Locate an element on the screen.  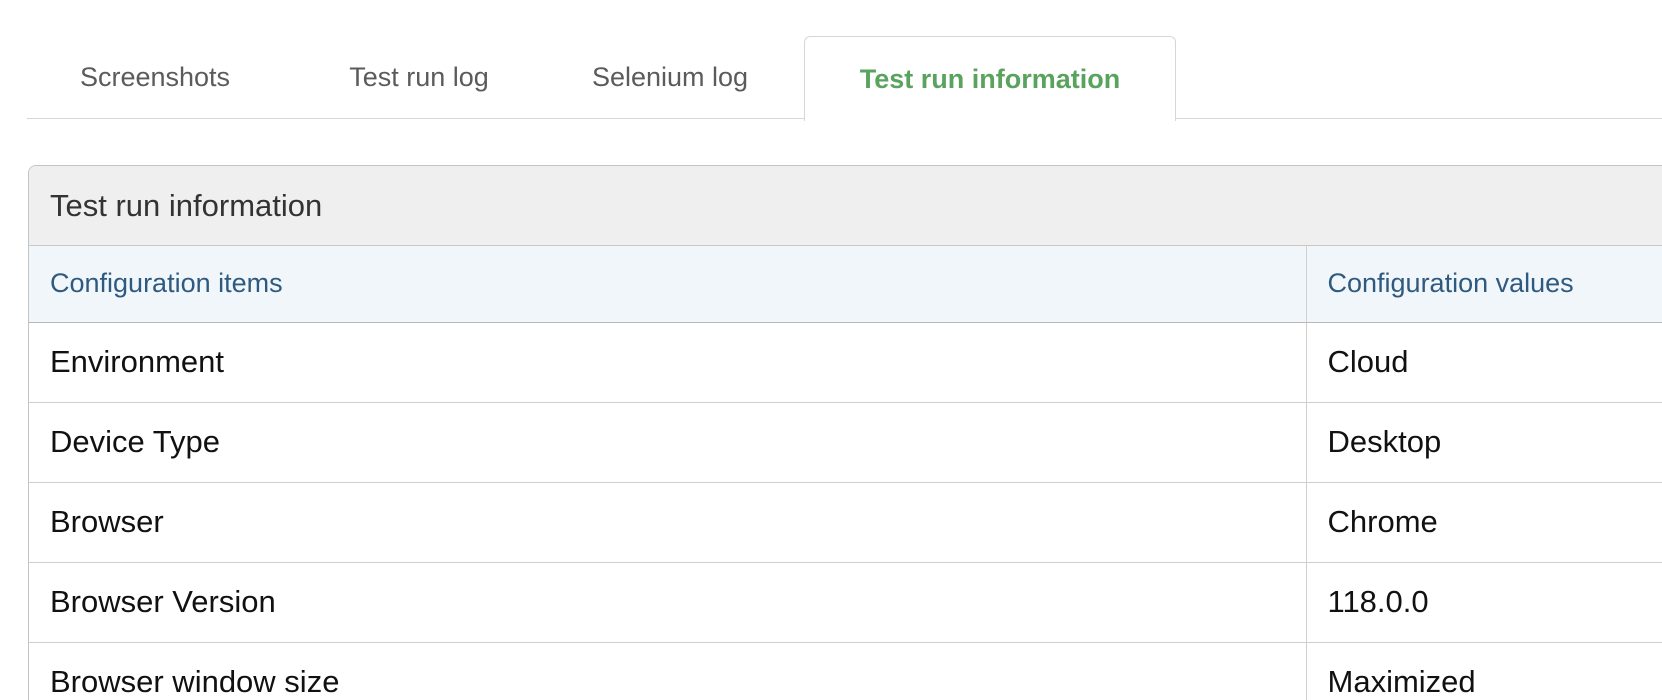
config-item-cell: Environment is located at coordinates (668, 362).